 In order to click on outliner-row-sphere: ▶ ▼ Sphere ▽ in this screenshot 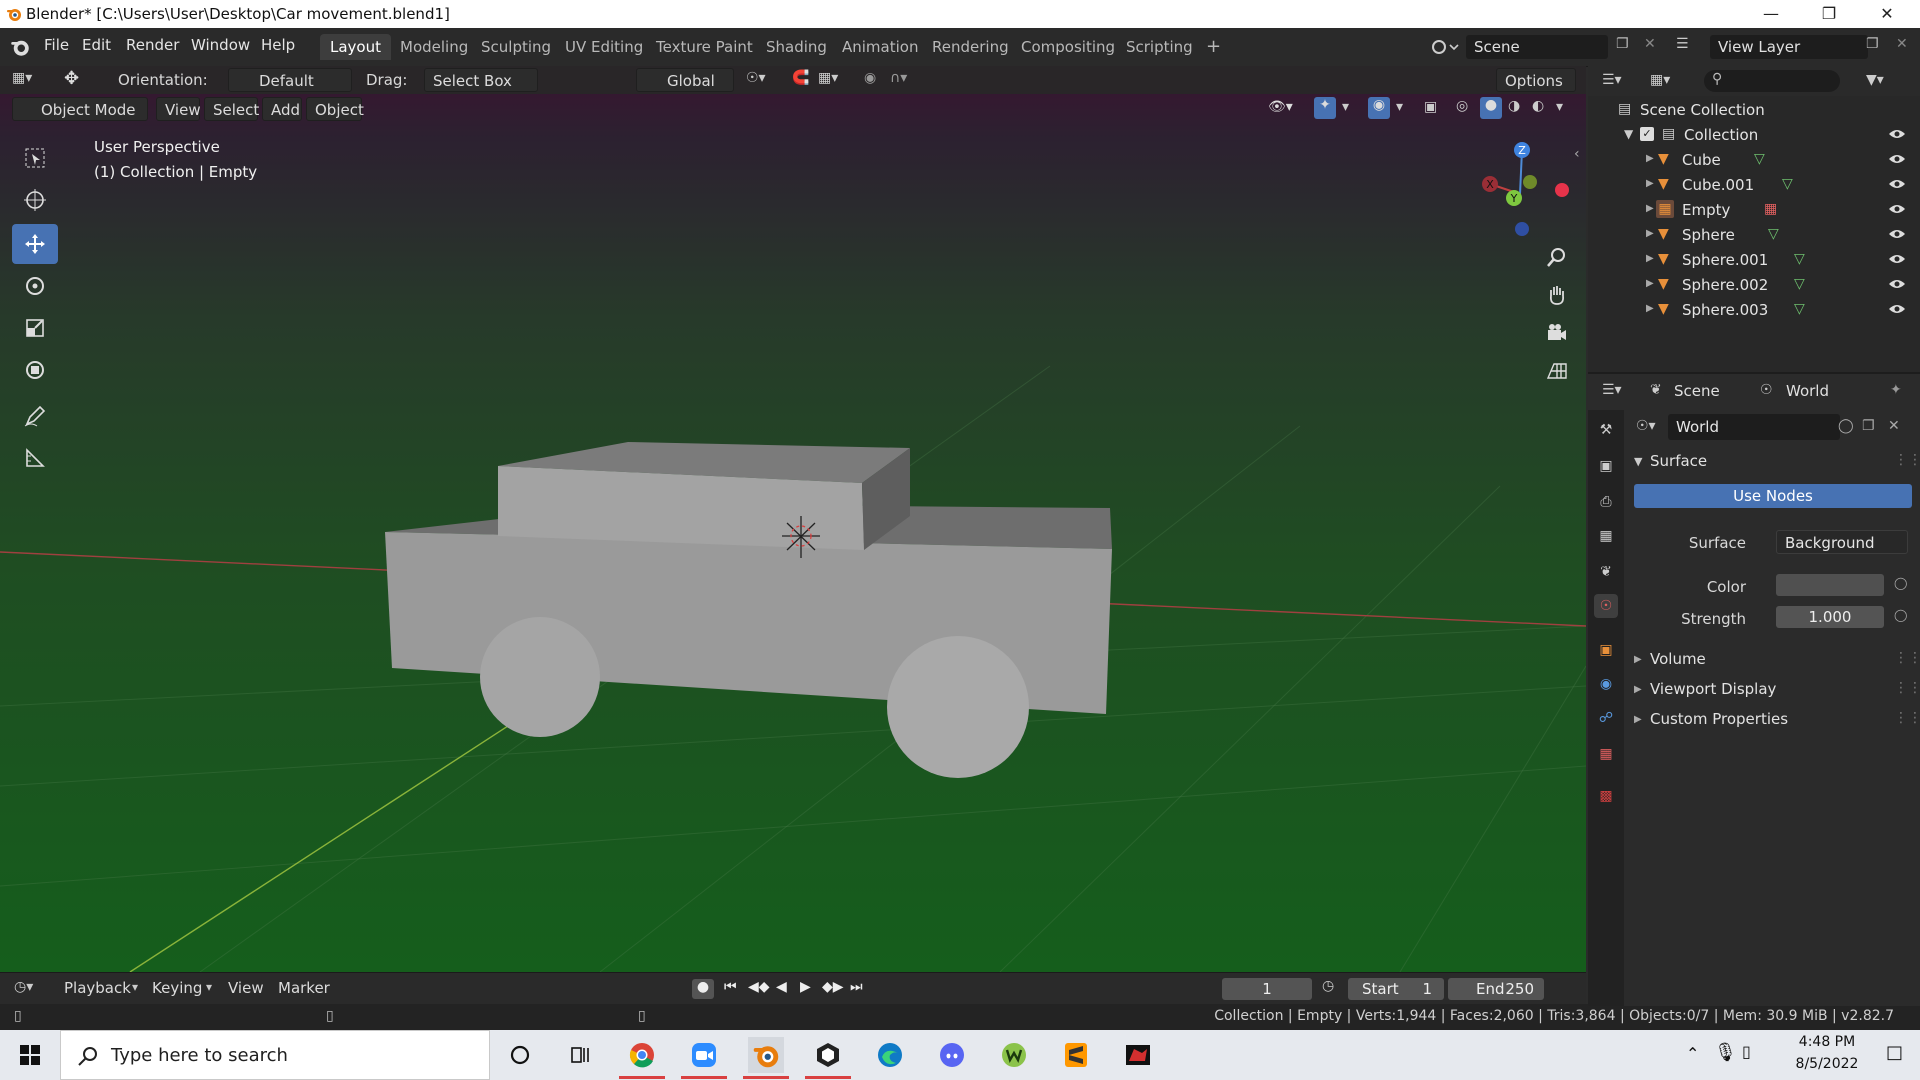, I will do `click(1754, 235)`.